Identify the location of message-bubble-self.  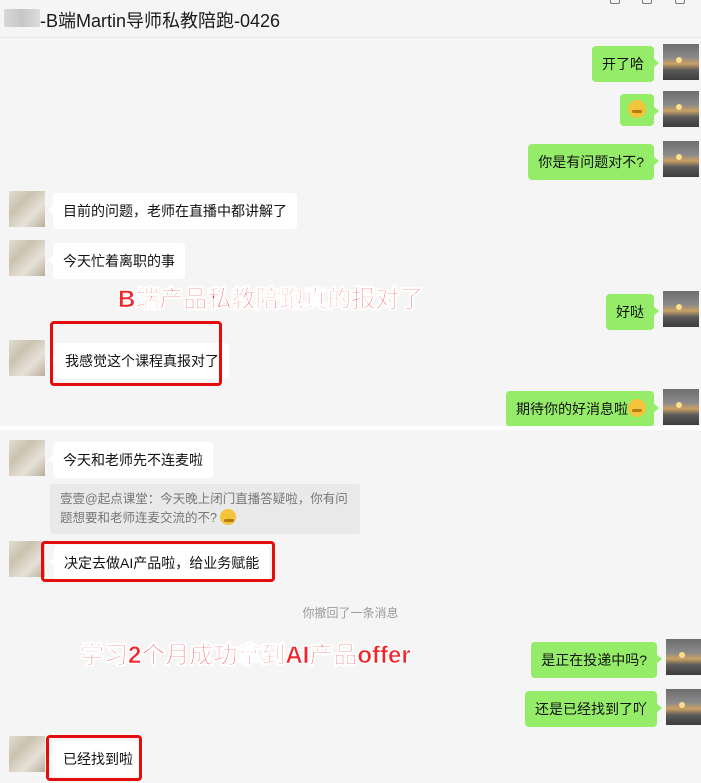
(639, 110).